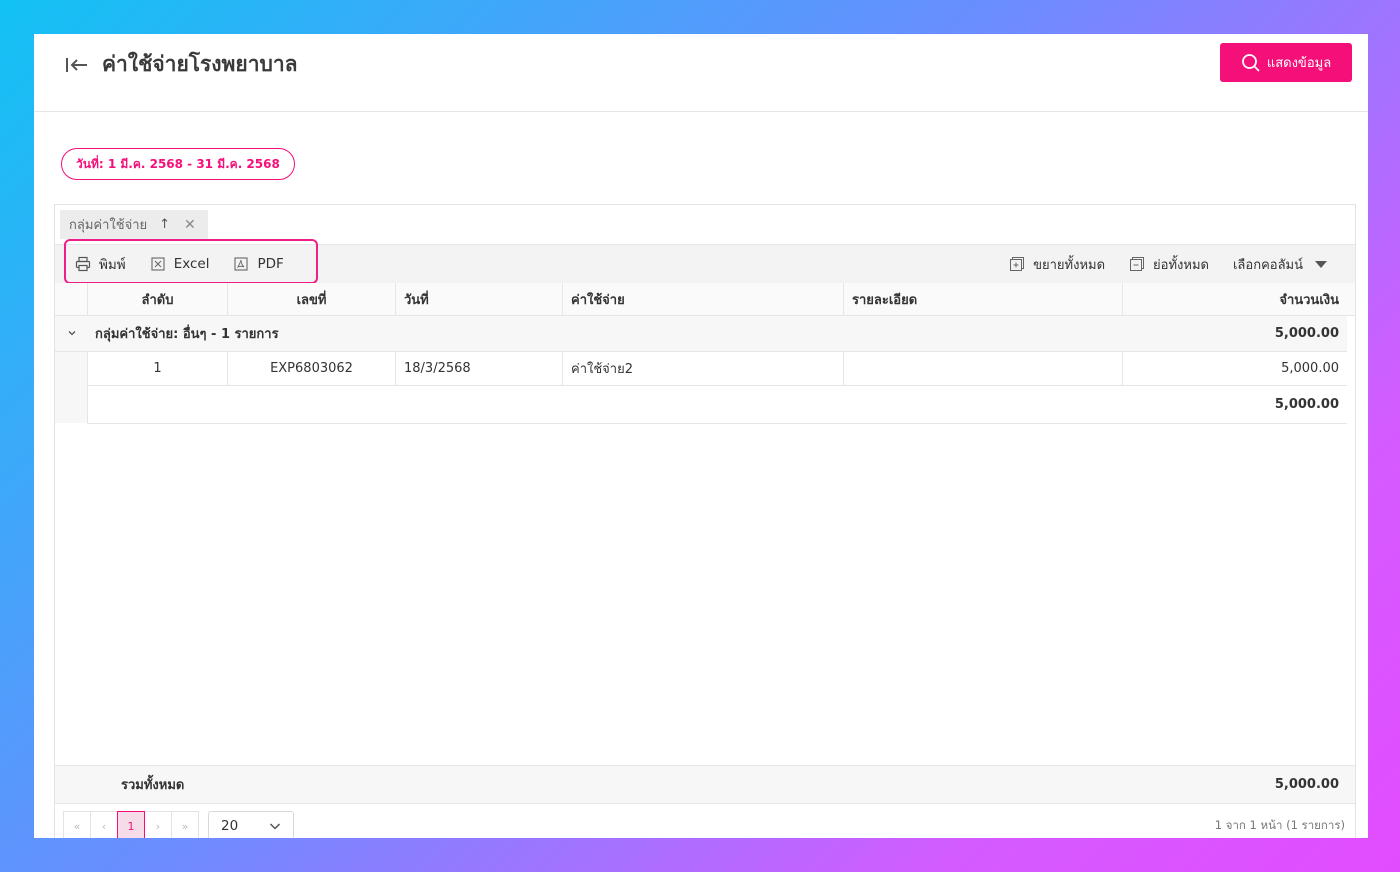 This screenshot has width=1400, height=872. What do you see at coordinates (190, 225) in the screenshot?
I see `close-icon: ✕` at bounding box center [190, 225].